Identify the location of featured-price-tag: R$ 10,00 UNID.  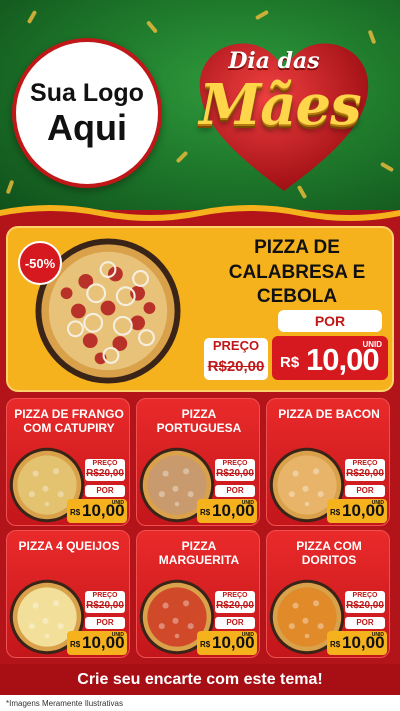
(330, 358).